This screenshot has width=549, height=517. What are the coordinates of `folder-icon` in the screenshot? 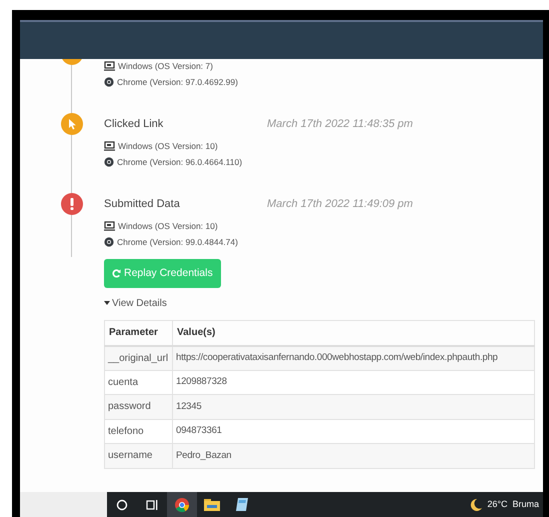 It's located at (212, 504).